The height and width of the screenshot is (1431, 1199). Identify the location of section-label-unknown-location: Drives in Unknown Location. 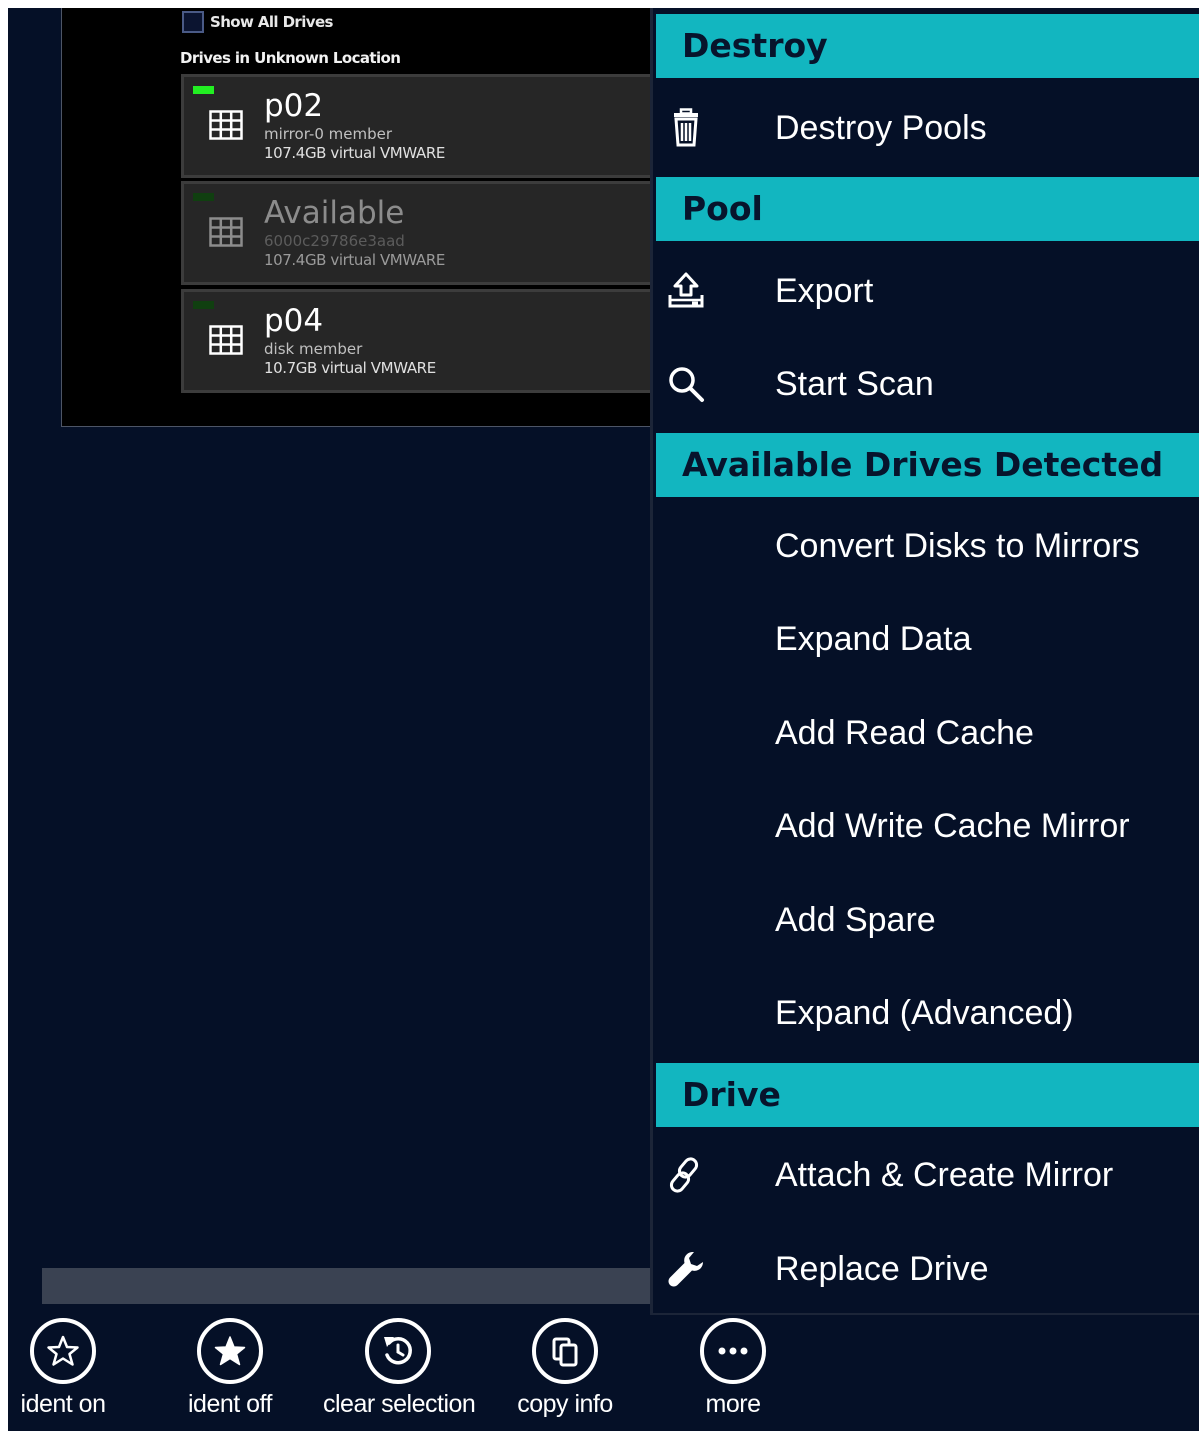
(290, 58).